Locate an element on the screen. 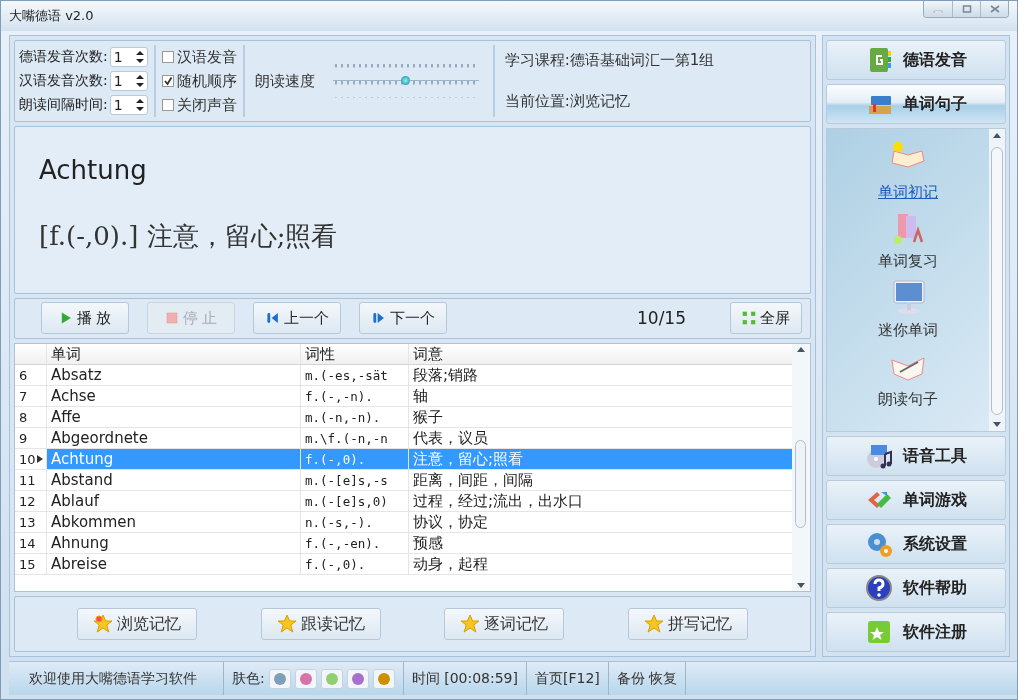  word-text: Achtung is located at coordinates (93, 170).